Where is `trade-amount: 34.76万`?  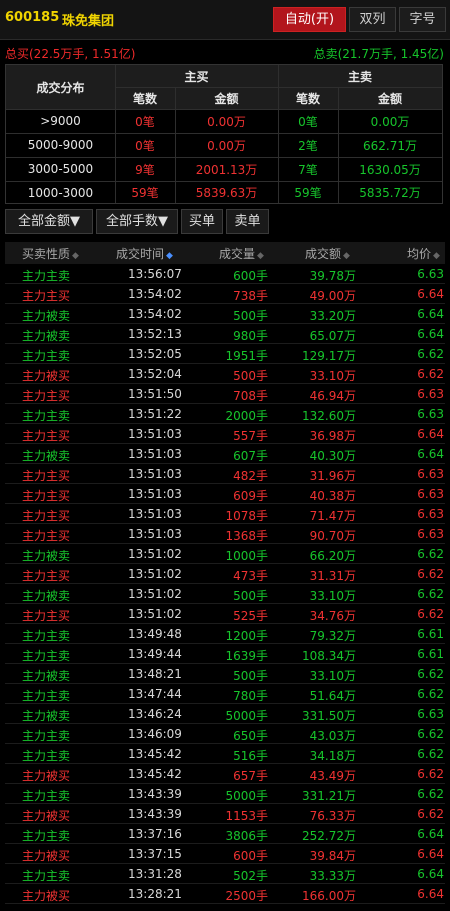 trade-amount: 34.76万 is located at coordinates (332, 616).